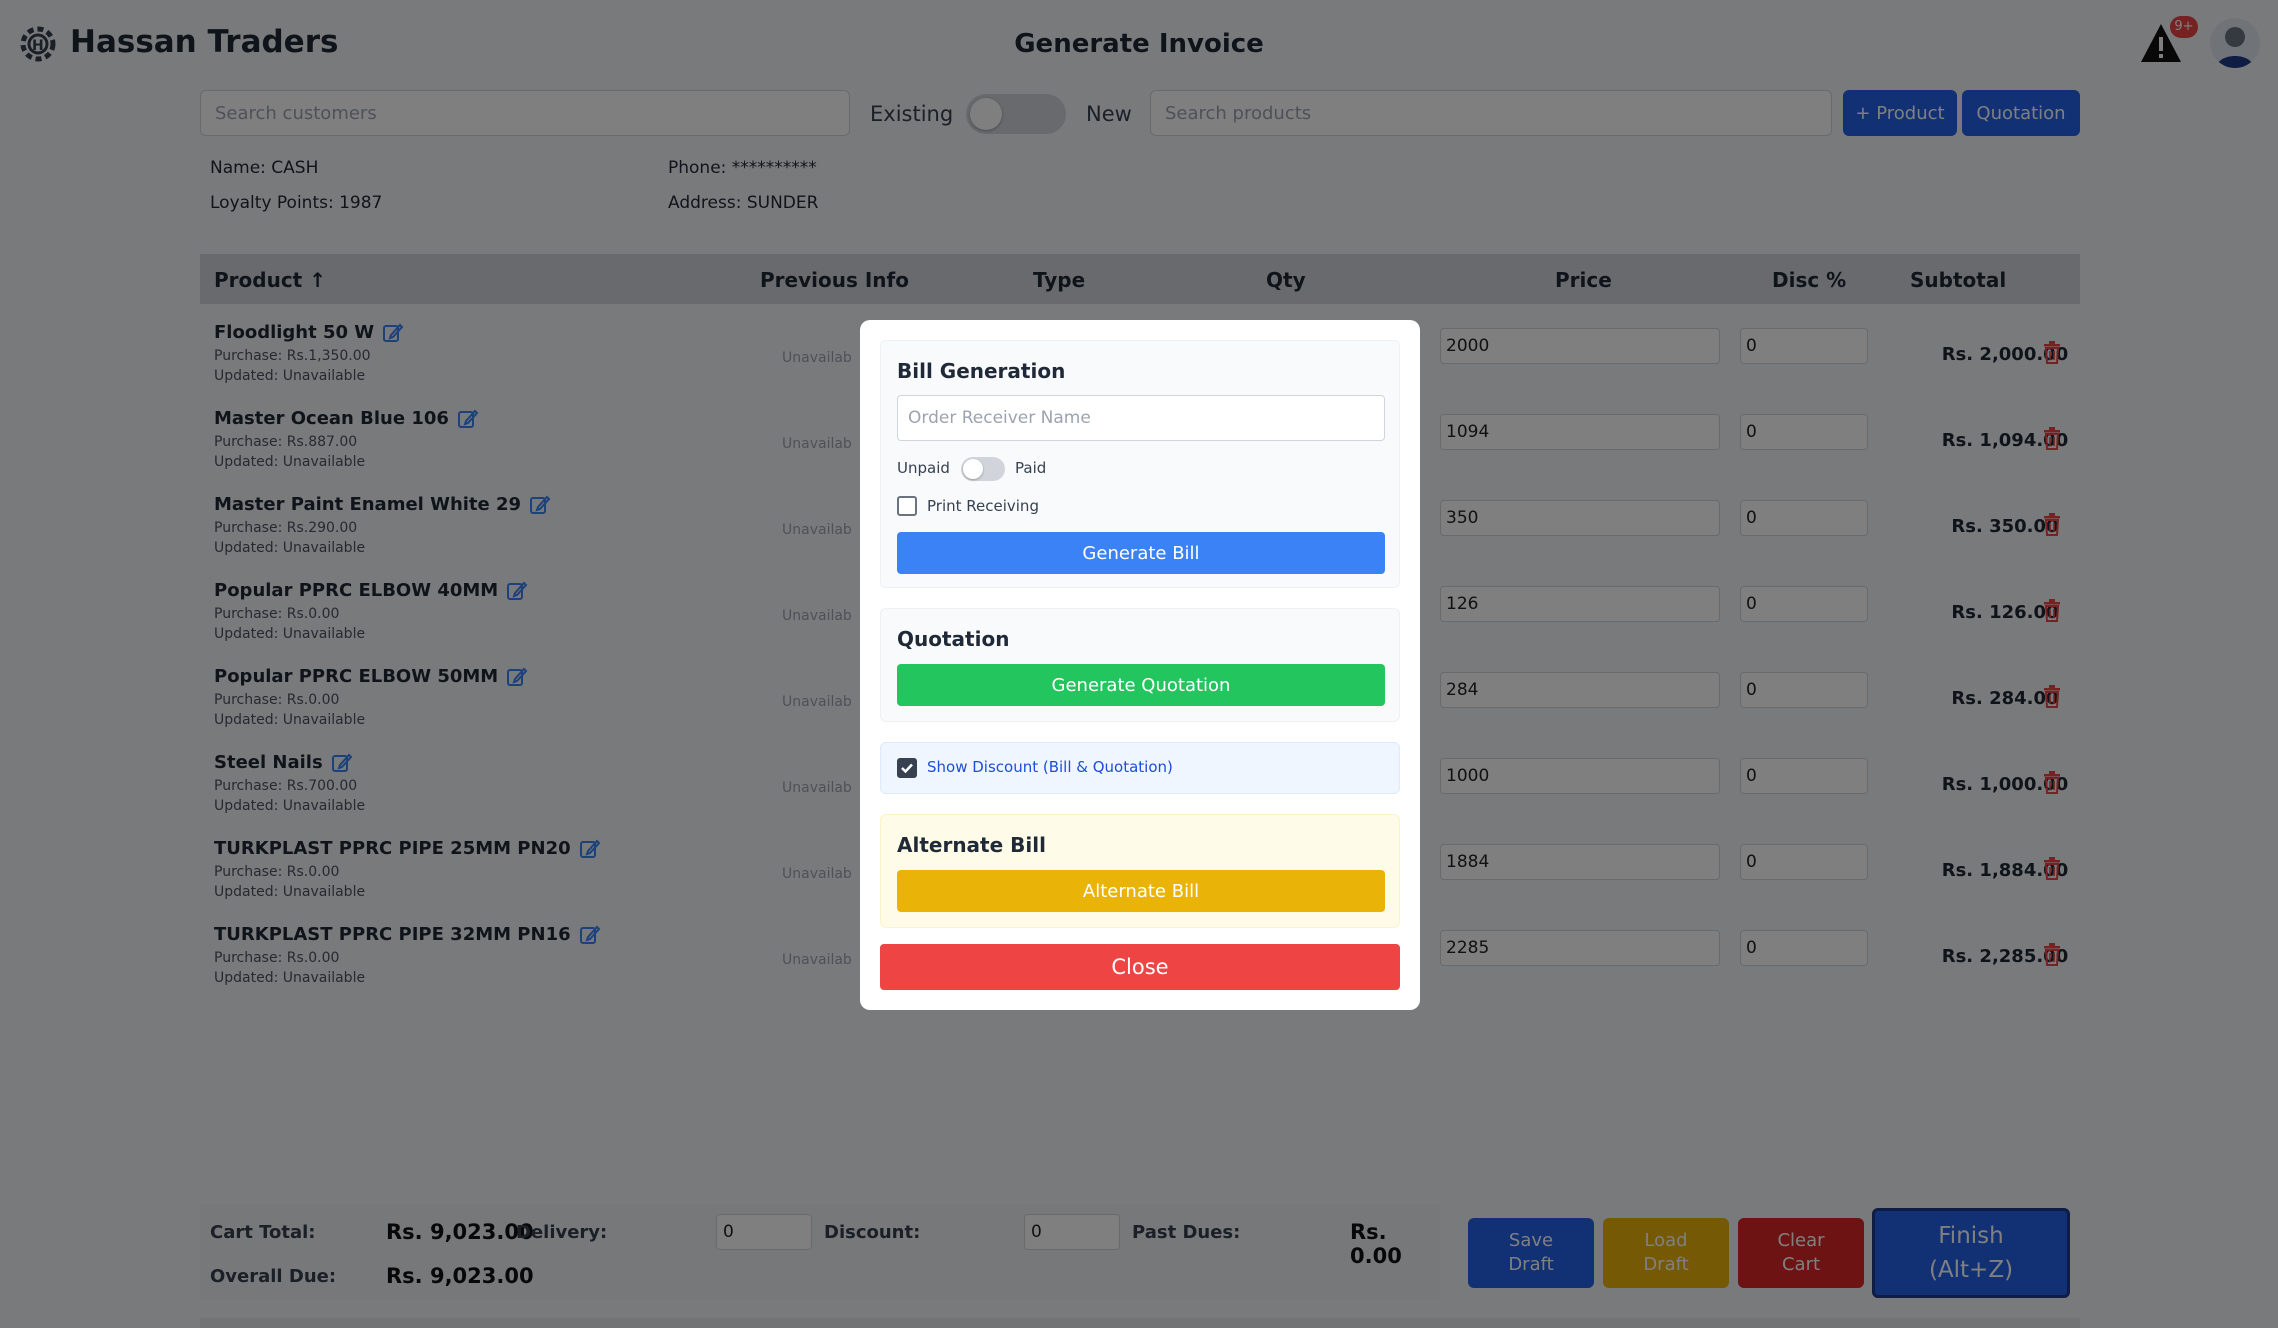 Image resolution: width=2278 pixels, height=1328 pixels. What do you see at coordinates (1141, 685) in the screenshot?
I see `generate-quotation-button: Generate Quotation` at bounding box center [1141, 685].